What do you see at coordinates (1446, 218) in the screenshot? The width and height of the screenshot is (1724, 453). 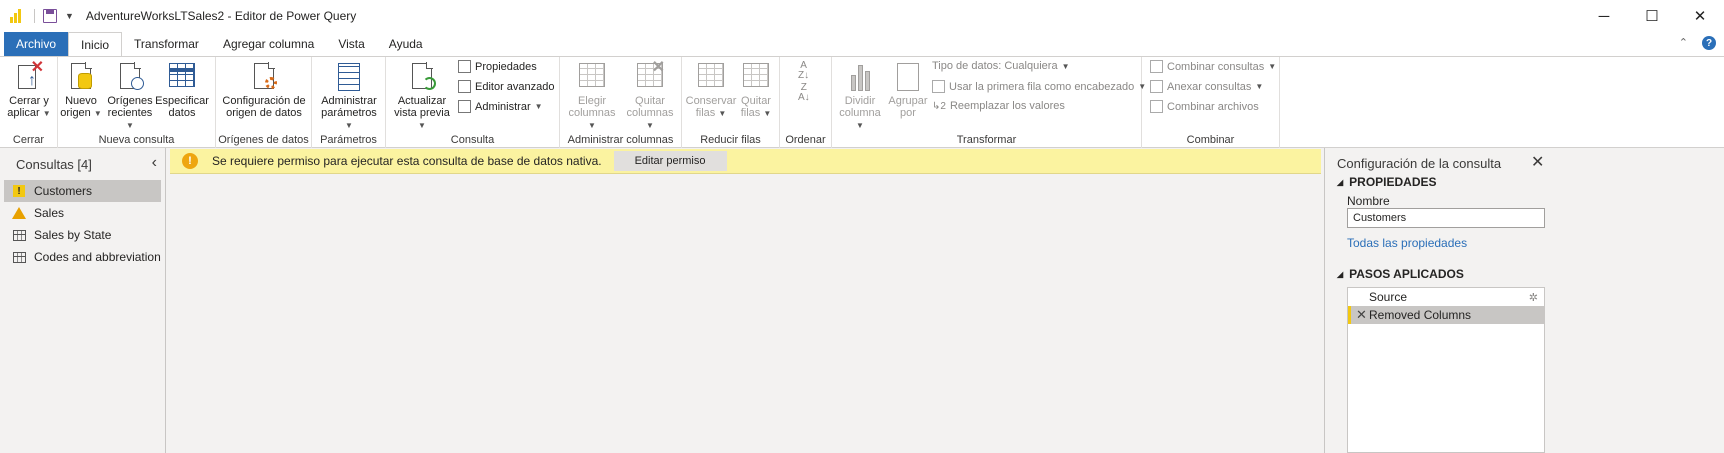 I see `query-name-input` at bounding box center [1446, 218].